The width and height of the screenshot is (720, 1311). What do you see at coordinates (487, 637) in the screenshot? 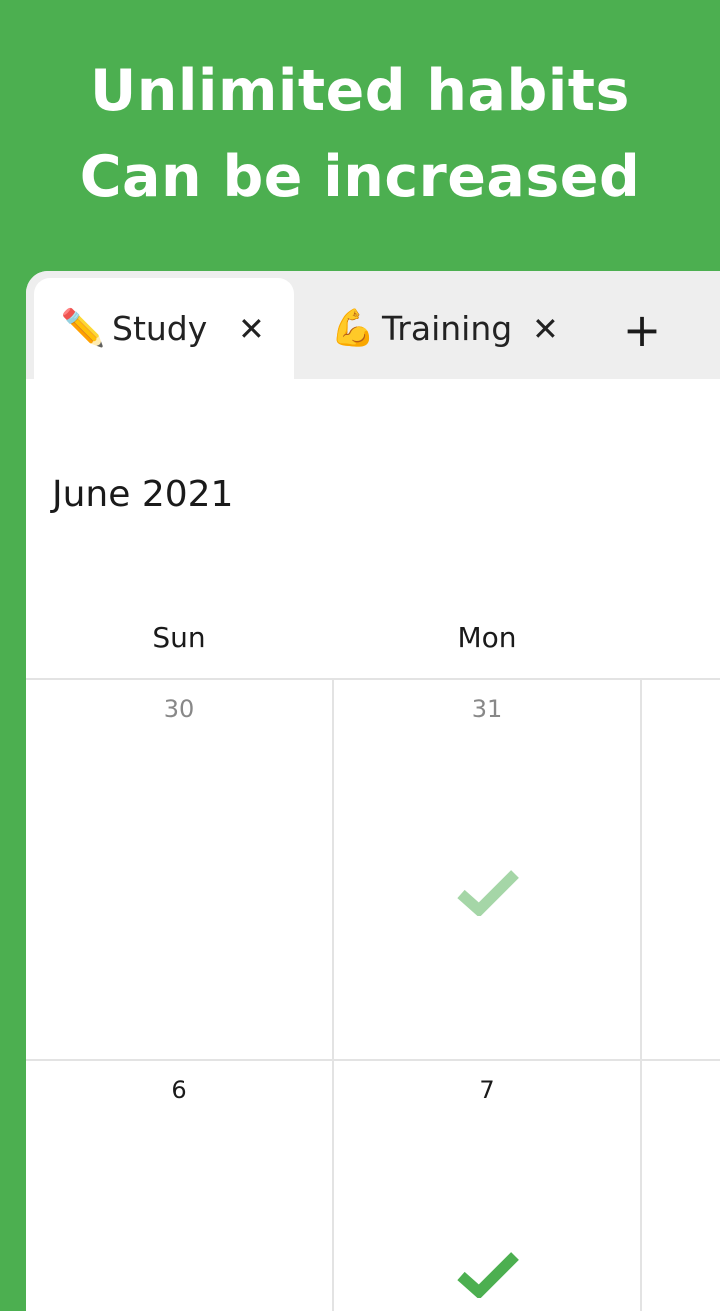
I see `weekday-header-mon: Mon` at bounding box center [487, 637].